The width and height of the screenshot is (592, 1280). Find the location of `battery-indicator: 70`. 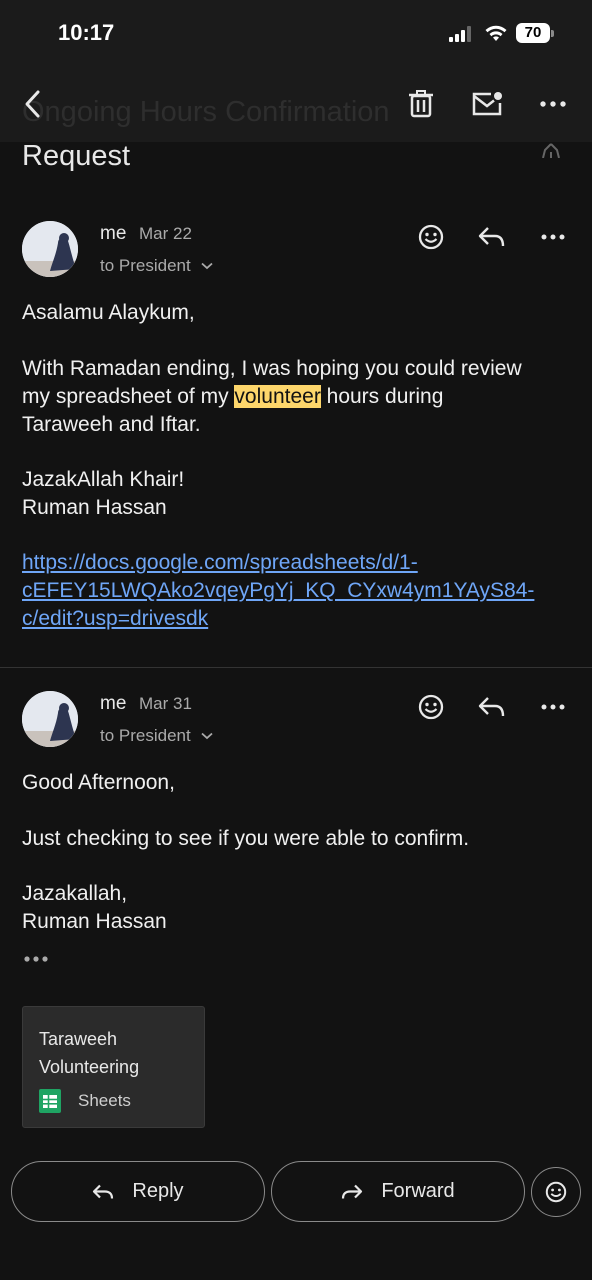

battery-indicator: 70 is located at coordinates (535, 33).